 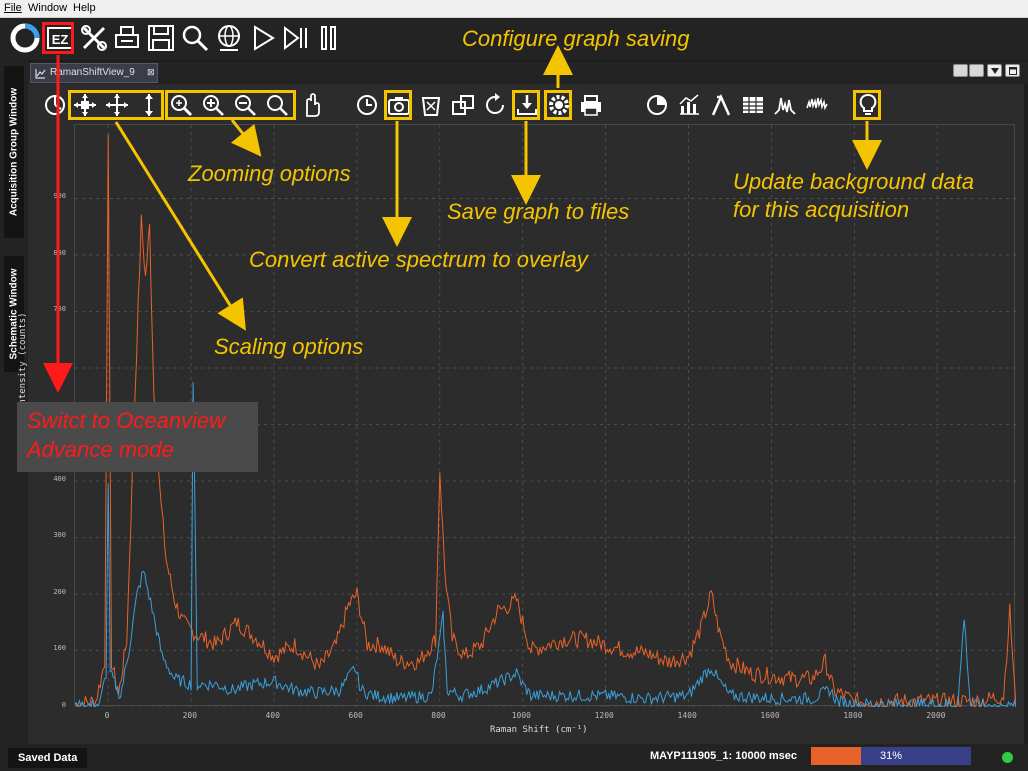 I want to click on x-tick-label: 1000, so click(x=521, y=715).